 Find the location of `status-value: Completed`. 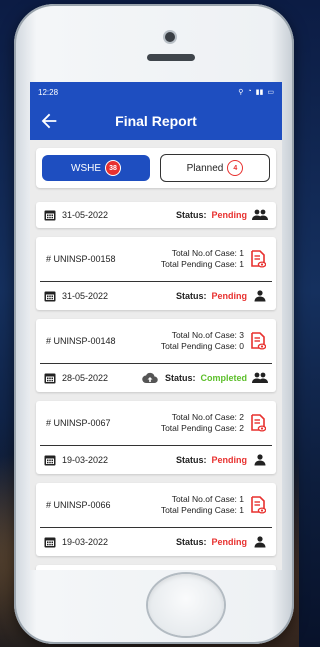

status-value: Completed is located at coordinates (223, 378).